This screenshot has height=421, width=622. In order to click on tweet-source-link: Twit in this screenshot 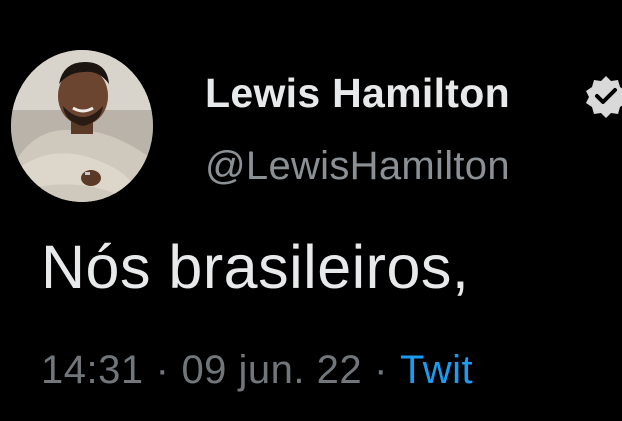, I will do `click(436, 370)`.